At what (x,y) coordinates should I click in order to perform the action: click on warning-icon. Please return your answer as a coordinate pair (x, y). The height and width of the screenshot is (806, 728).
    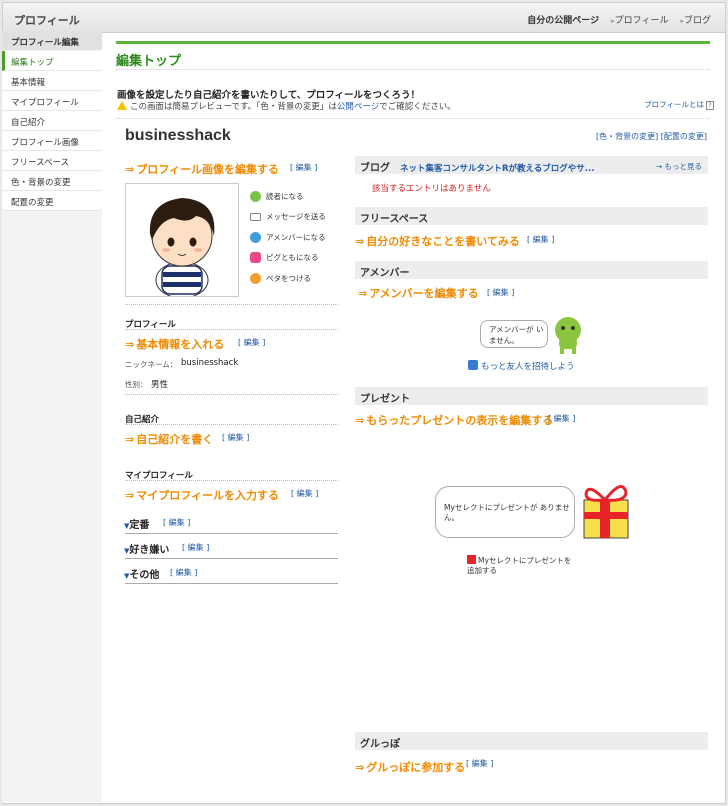
    Looking at the image, I should click on (122, 105).